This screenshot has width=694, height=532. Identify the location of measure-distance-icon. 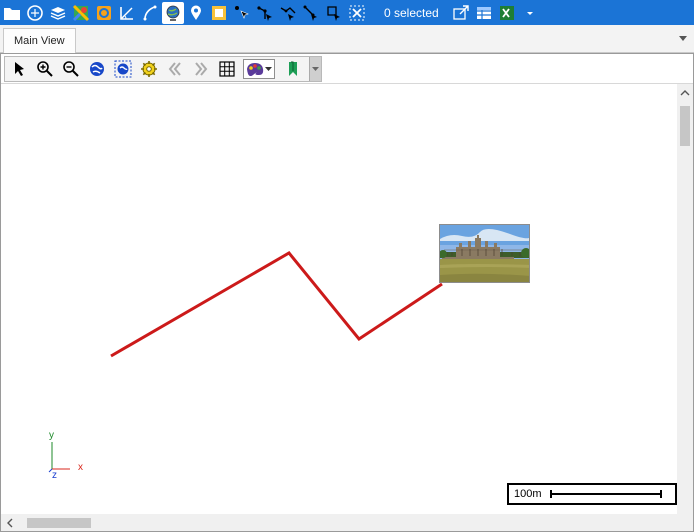
(150, 13).